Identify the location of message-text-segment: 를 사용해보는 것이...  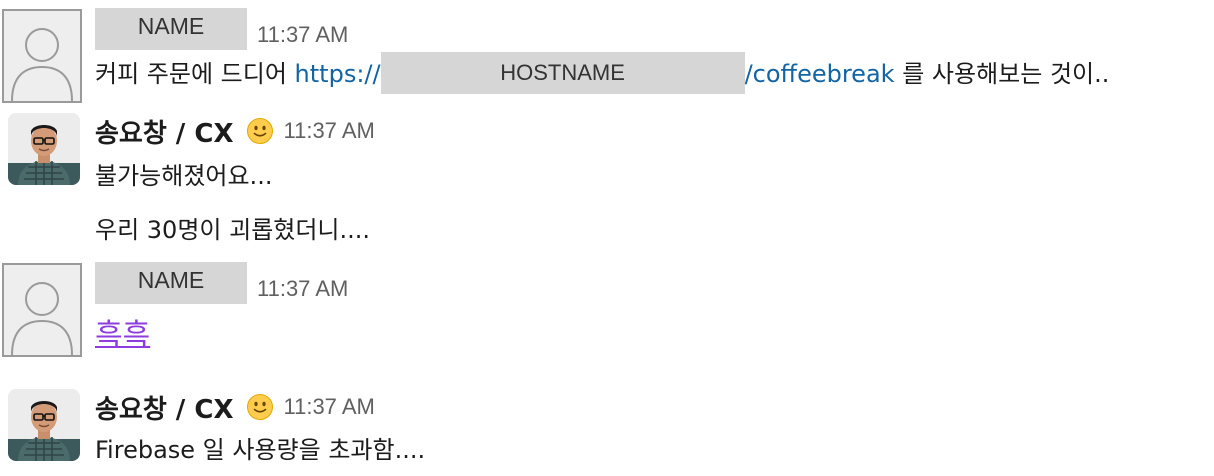
(1006, 74).